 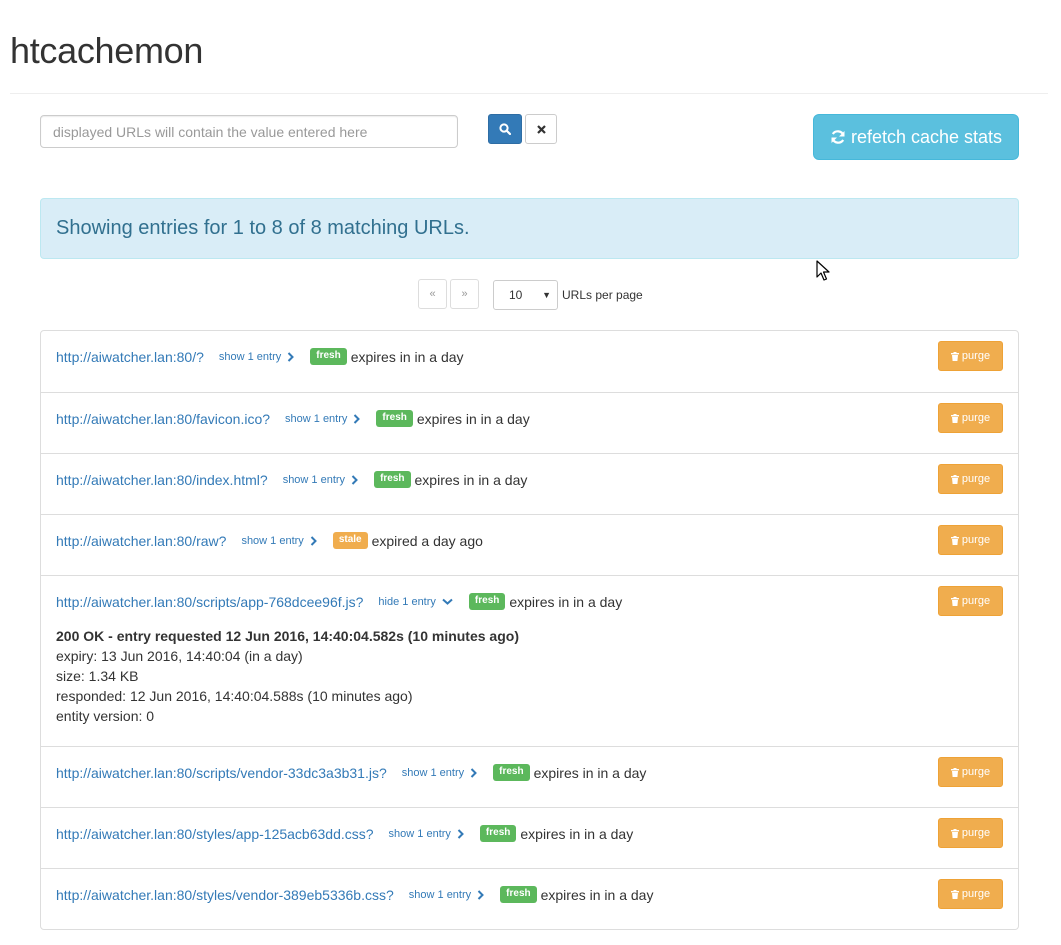 I want to click on prev-page-button: «, so click(x=432, y=294).